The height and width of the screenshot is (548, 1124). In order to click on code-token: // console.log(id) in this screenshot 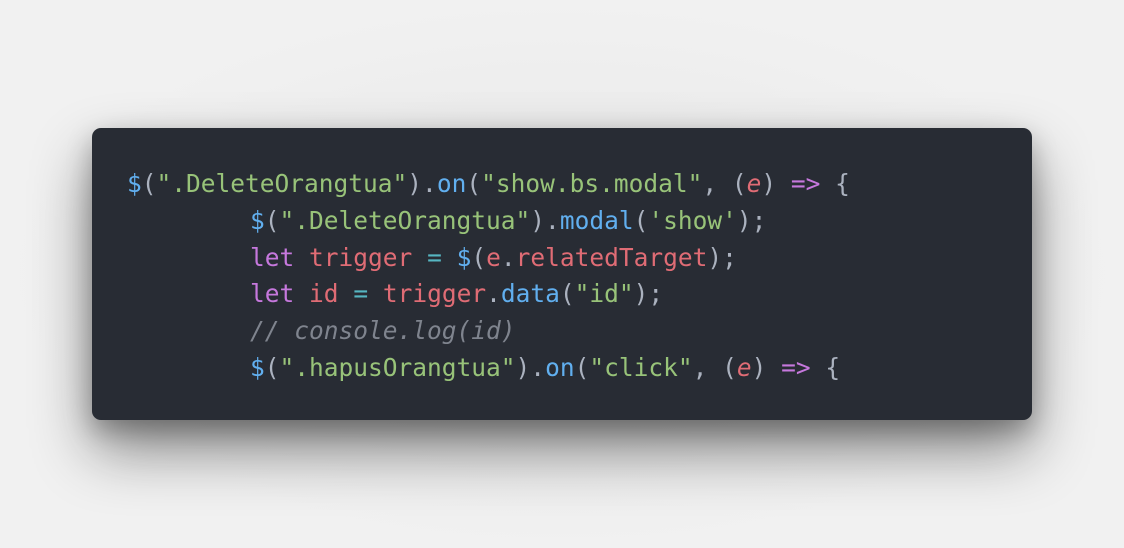, I will do `click(383, 331)`.